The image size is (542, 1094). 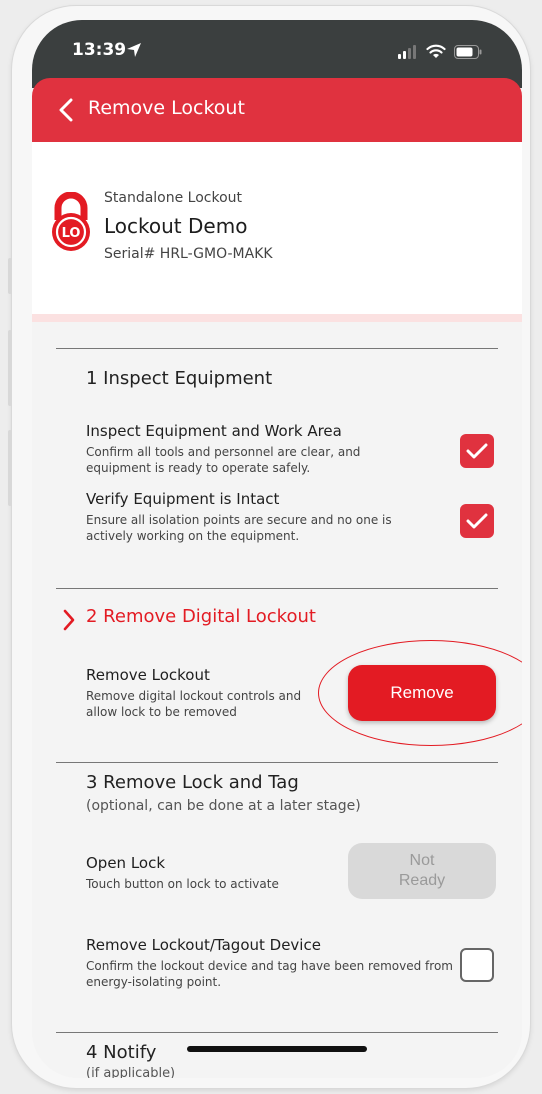 What do you see at coordinates (148, 675) in the screenshot?
I see `remove-lockout-title: Remove Lockout` at bounding box center [148, 675].